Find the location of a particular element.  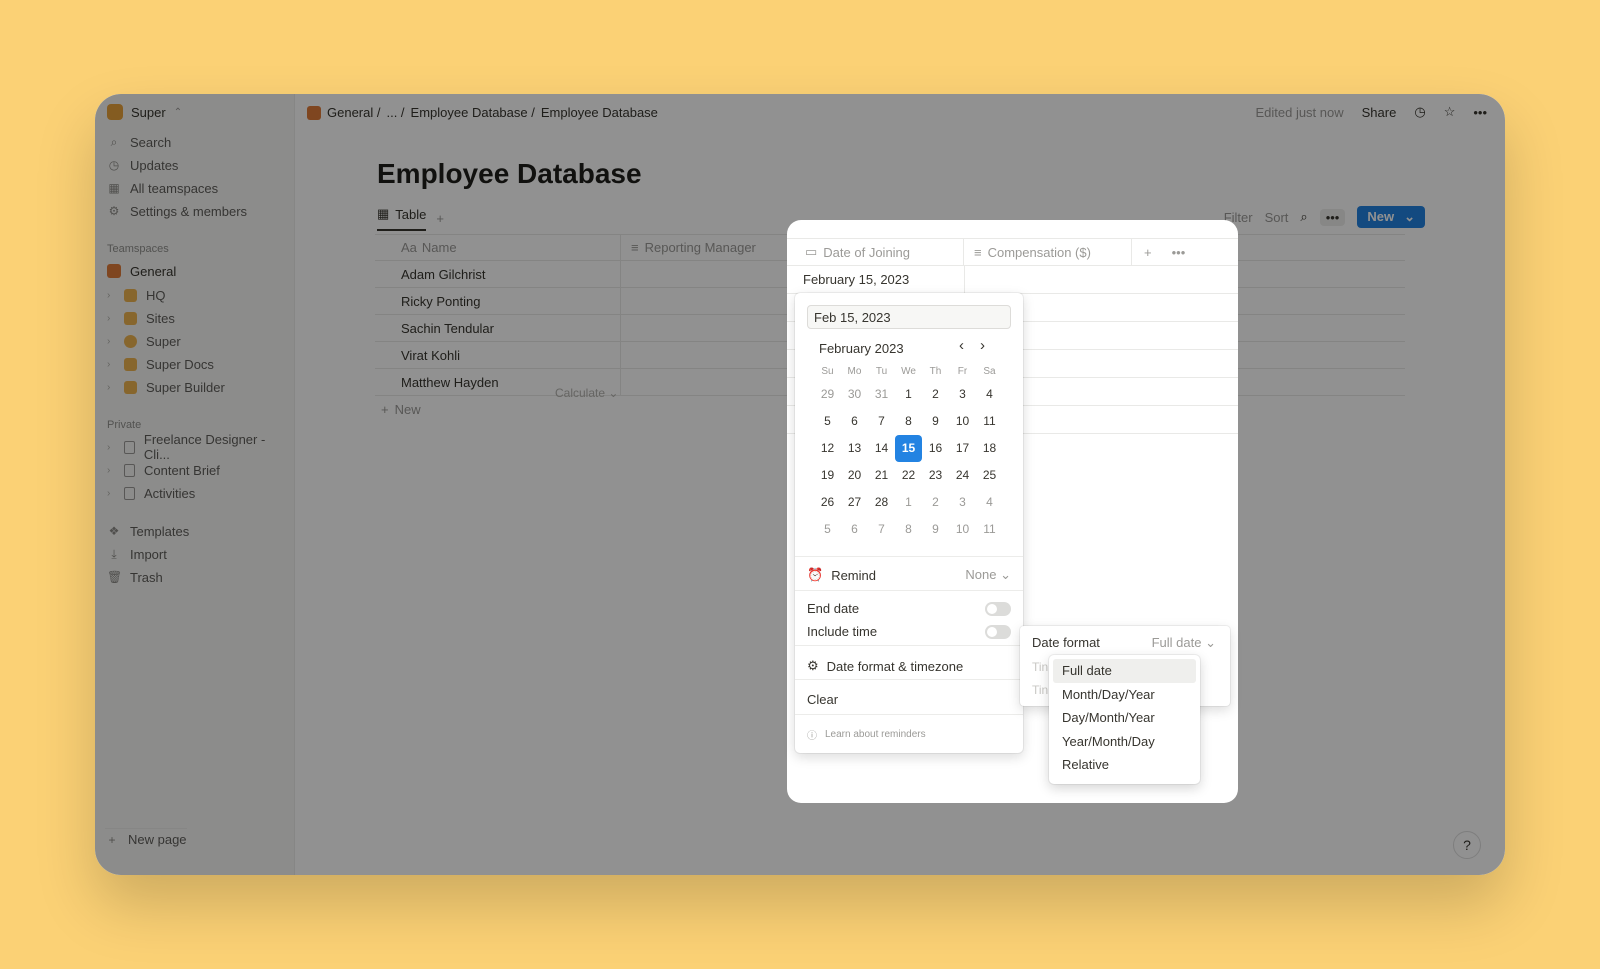

date-format-select: Full date ⌄ is located at coordinates (1184, 643).